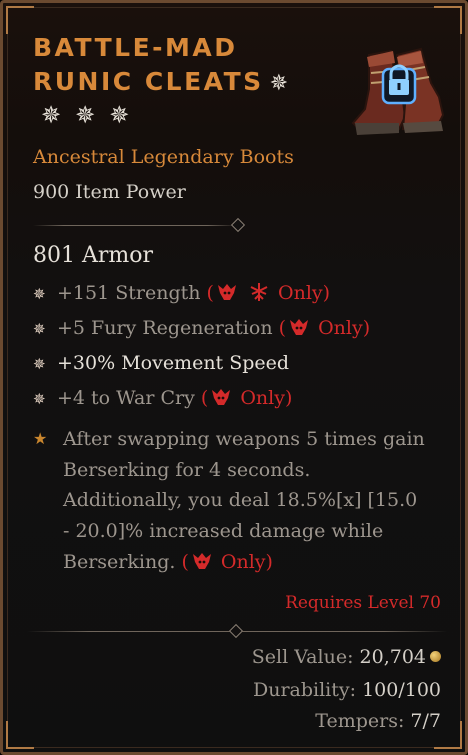  Describe the element at coordinates (93, 255) in the screenshot. I see `armor-value: 801 Armor` at that location.